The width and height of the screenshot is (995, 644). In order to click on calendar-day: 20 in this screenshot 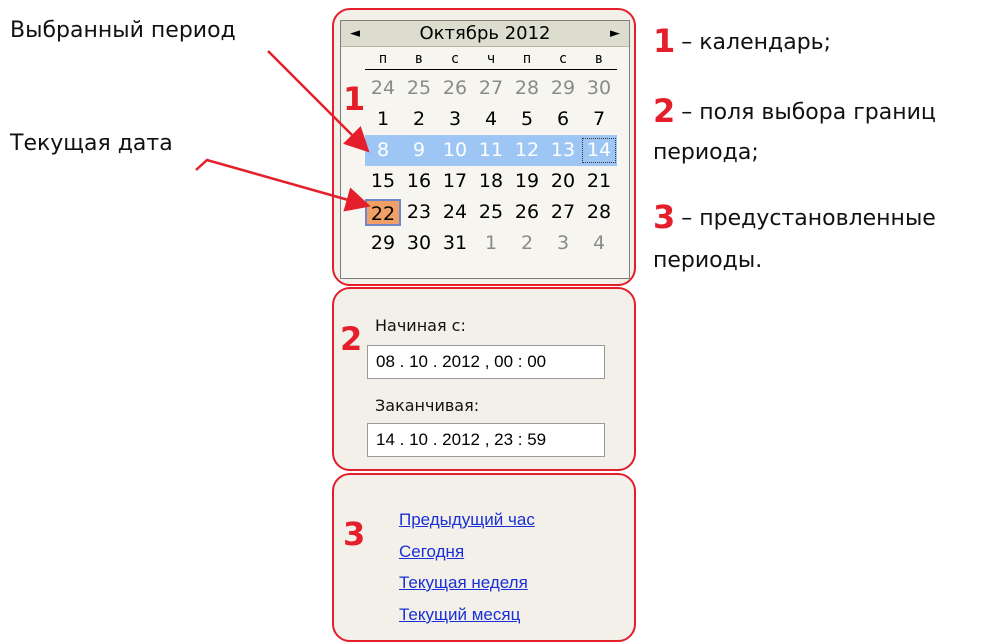, I will do `click(563, 181)`.